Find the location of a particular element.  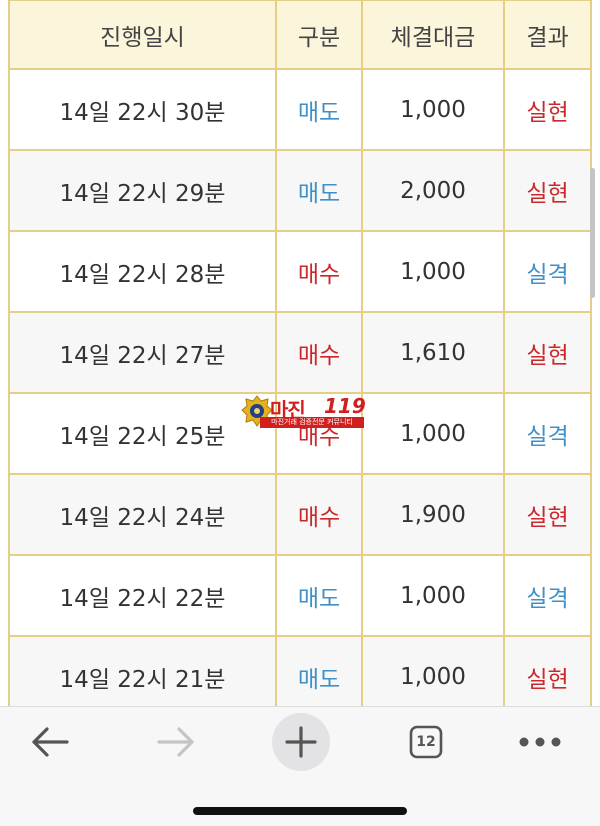

arrow-right-icon is located at coordinates (175, 742).